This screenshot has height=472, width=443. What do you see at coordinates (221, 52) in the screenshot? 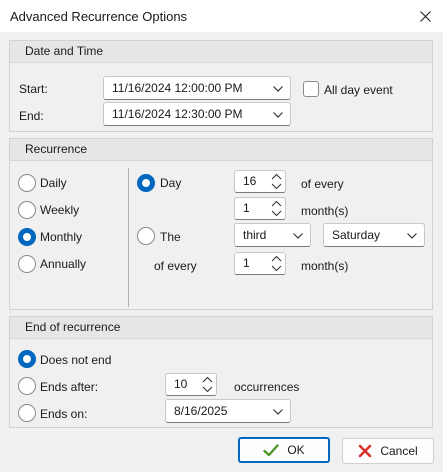
I see `date-time-header: Date and Time` at bounding box center [221, 52].